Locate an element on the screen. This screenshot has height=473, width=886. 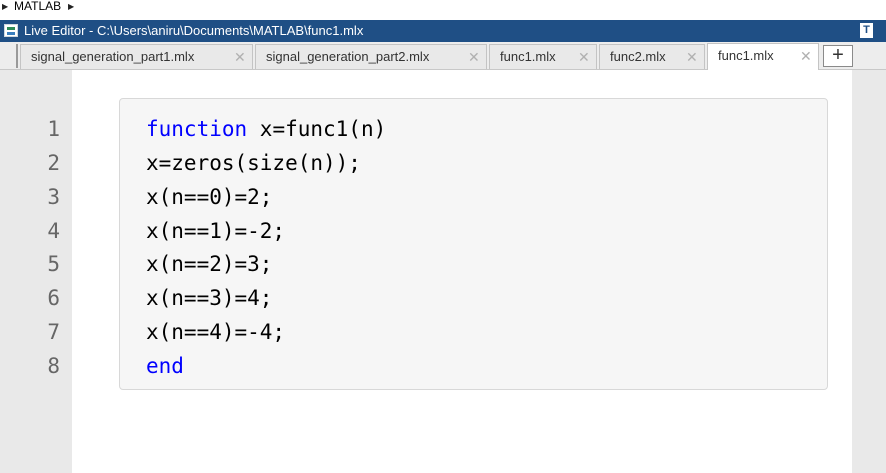
tab-label: signal_generation_part2.mlx is located at coordinates (348, 56).